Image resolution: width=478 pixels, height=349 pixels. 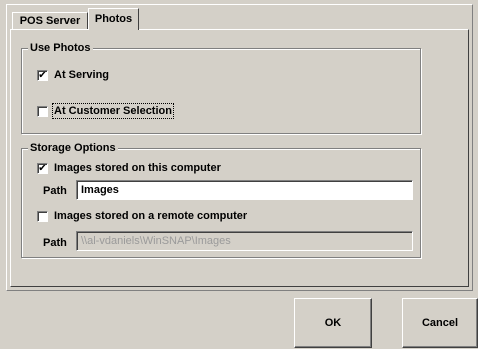 I want to click on cancel-button: Cancel, so click(x=440, y=323).